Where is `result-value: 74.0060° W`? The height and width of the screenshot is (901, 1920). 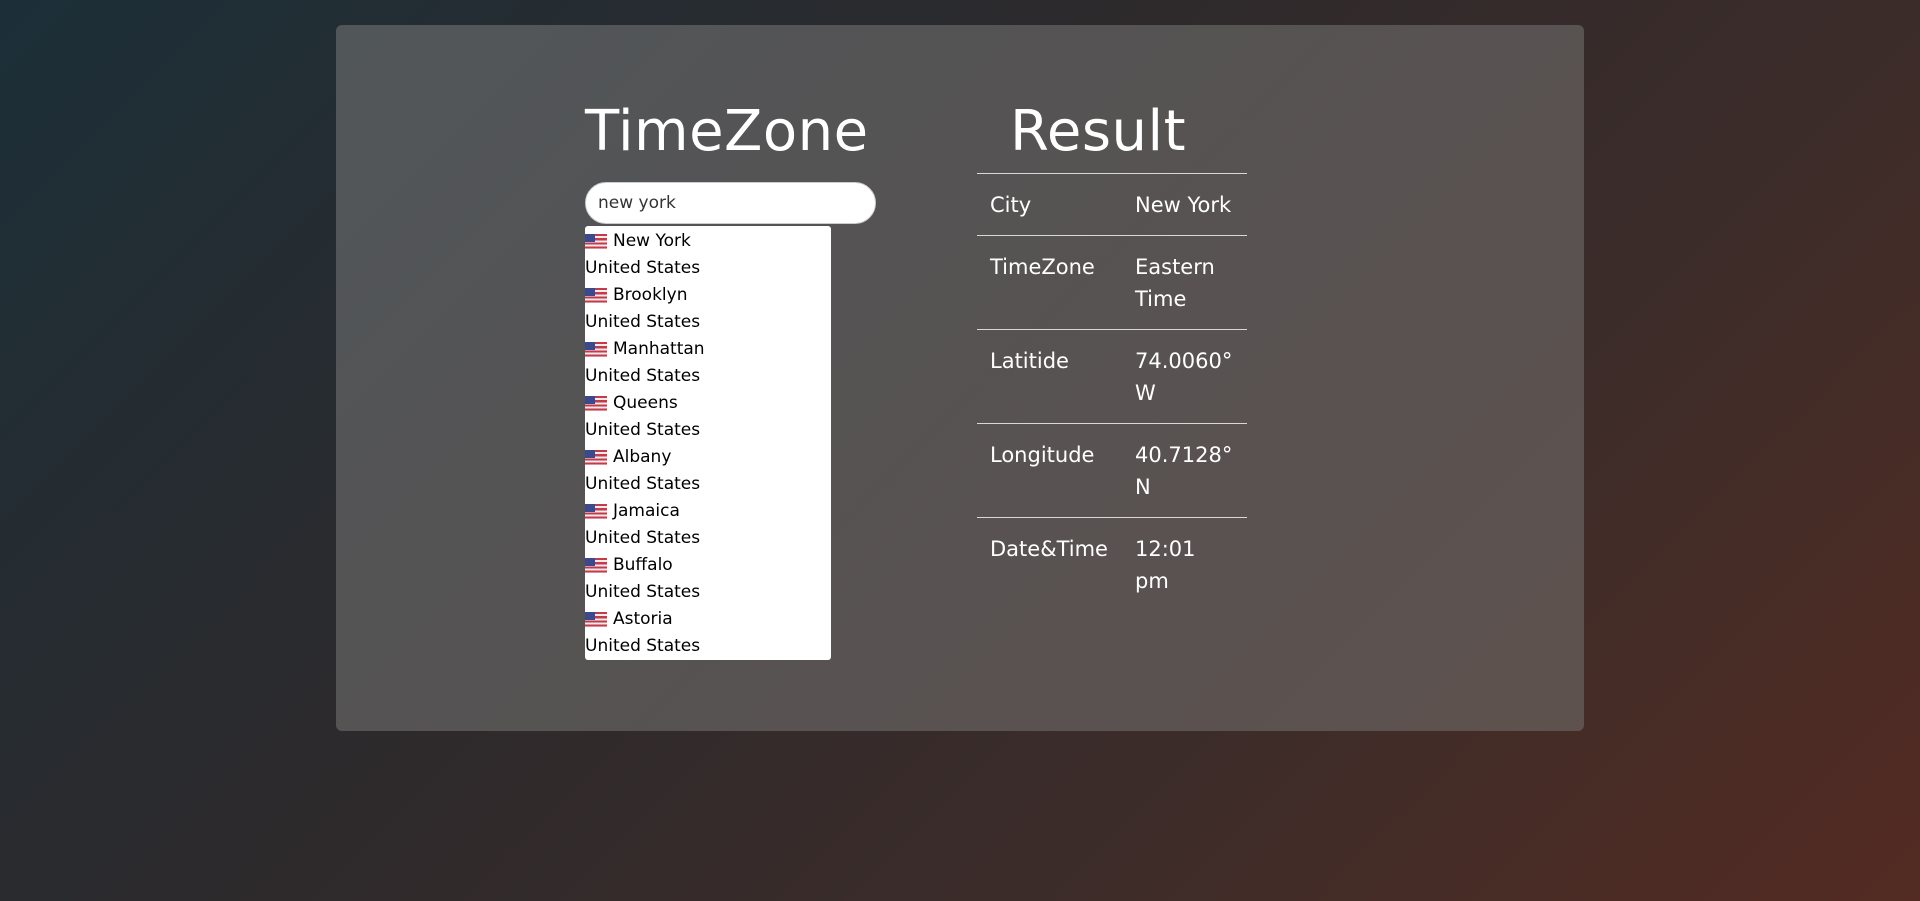 result-value: 74.0060° W is located at coordinates (1184, 377).